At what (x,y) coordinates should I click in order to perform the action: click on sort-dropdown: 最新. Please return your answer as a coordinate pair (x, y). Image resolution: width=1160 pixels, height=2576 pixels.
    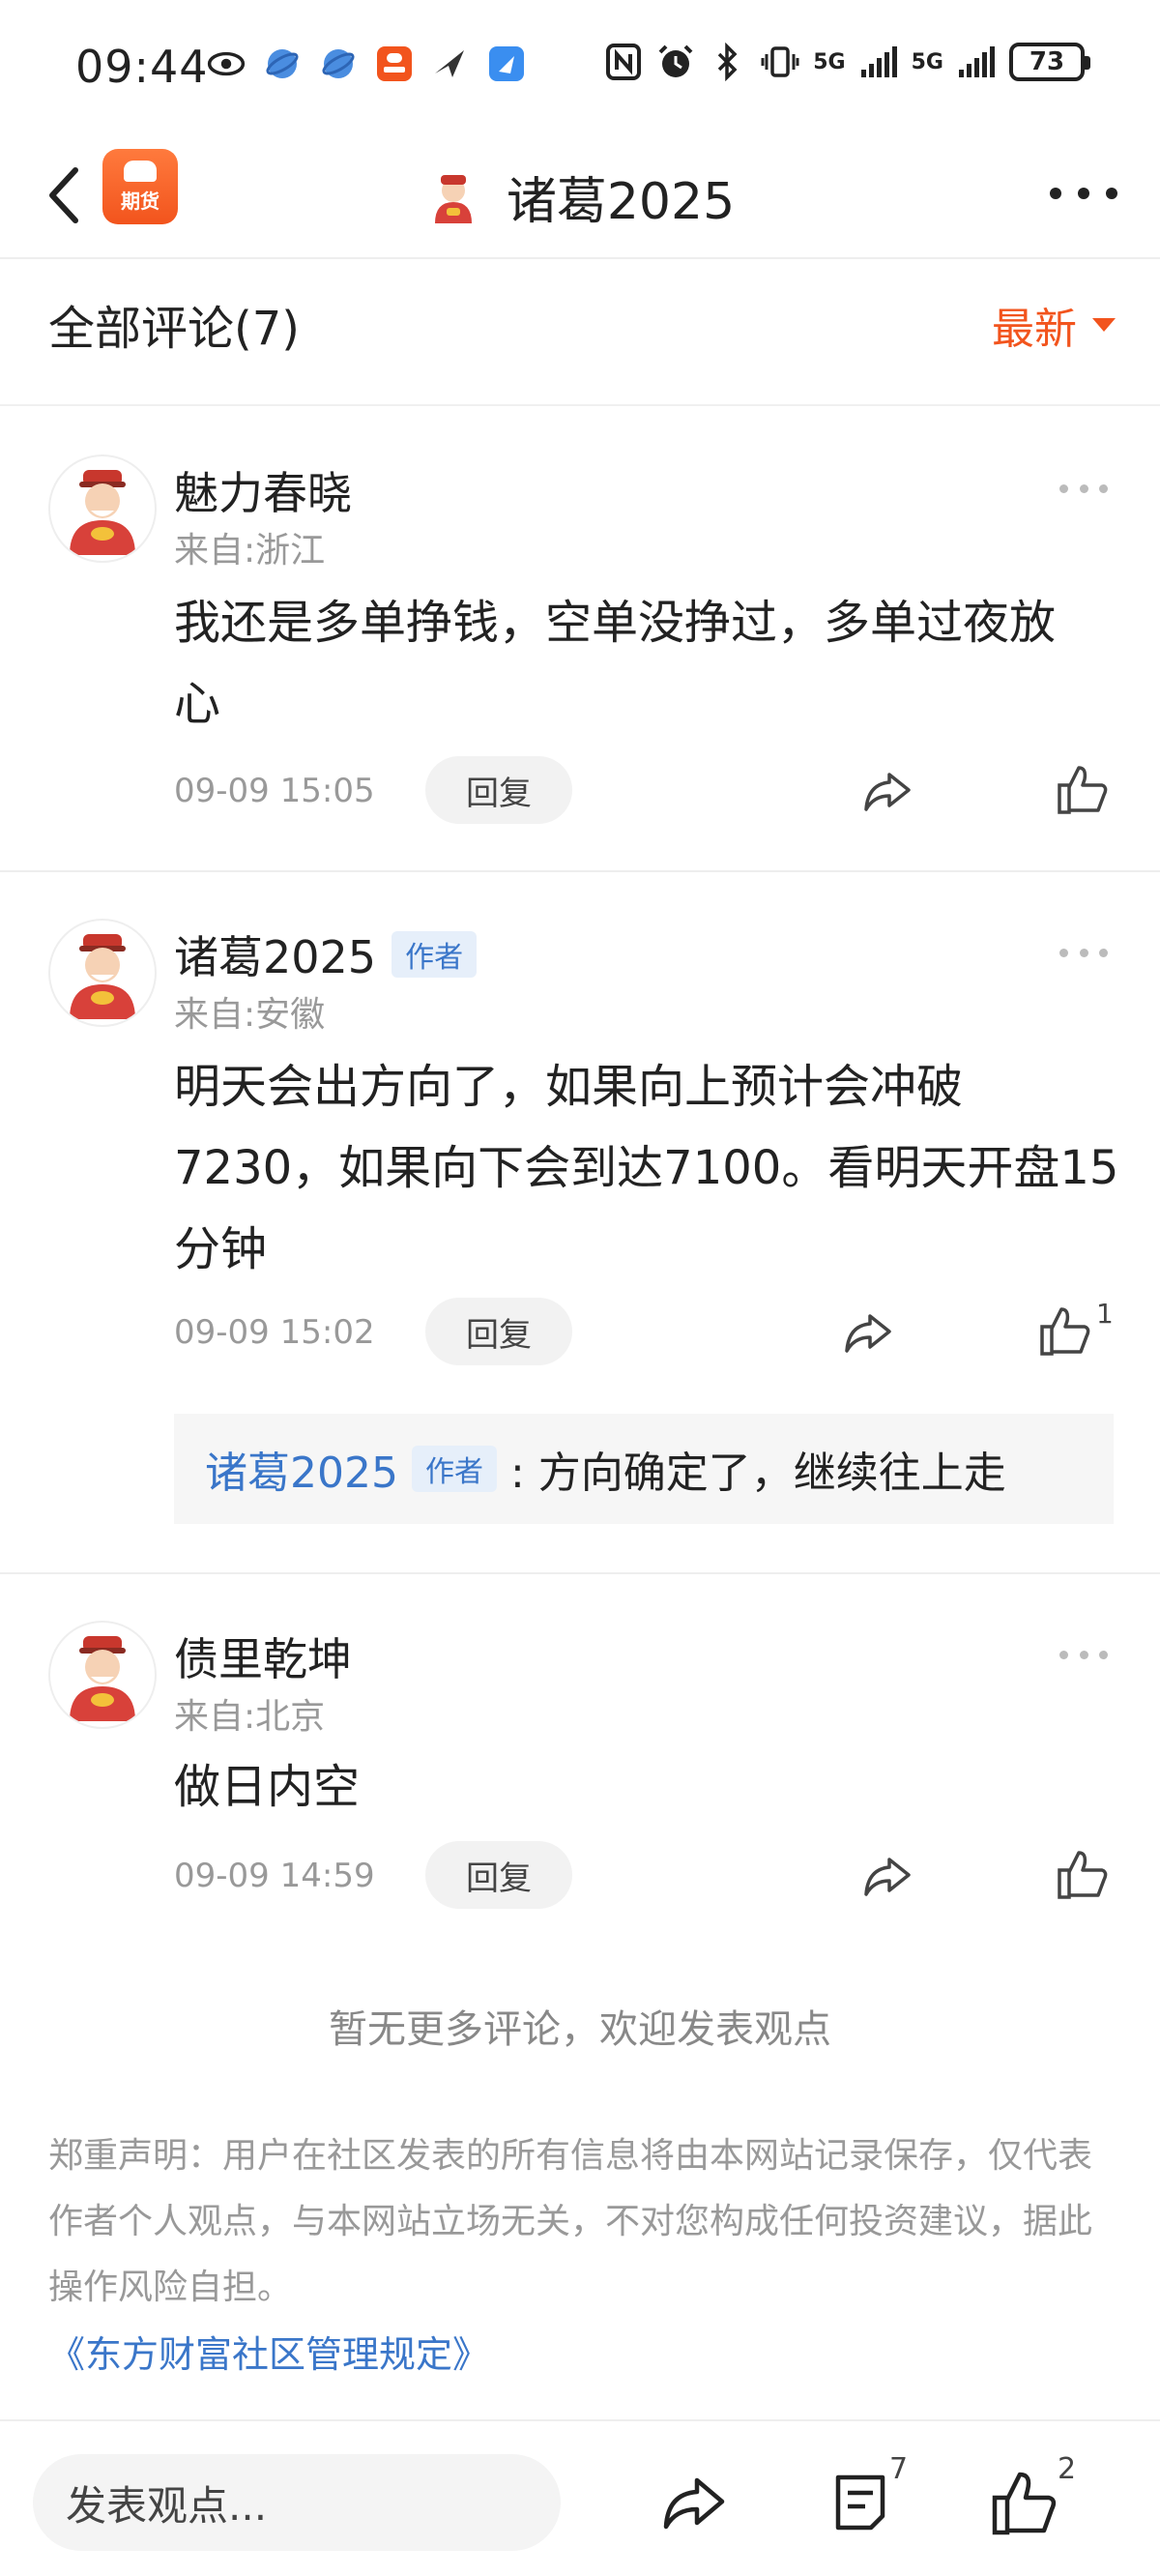
    Looking at the image, I should click on (1054, 325).